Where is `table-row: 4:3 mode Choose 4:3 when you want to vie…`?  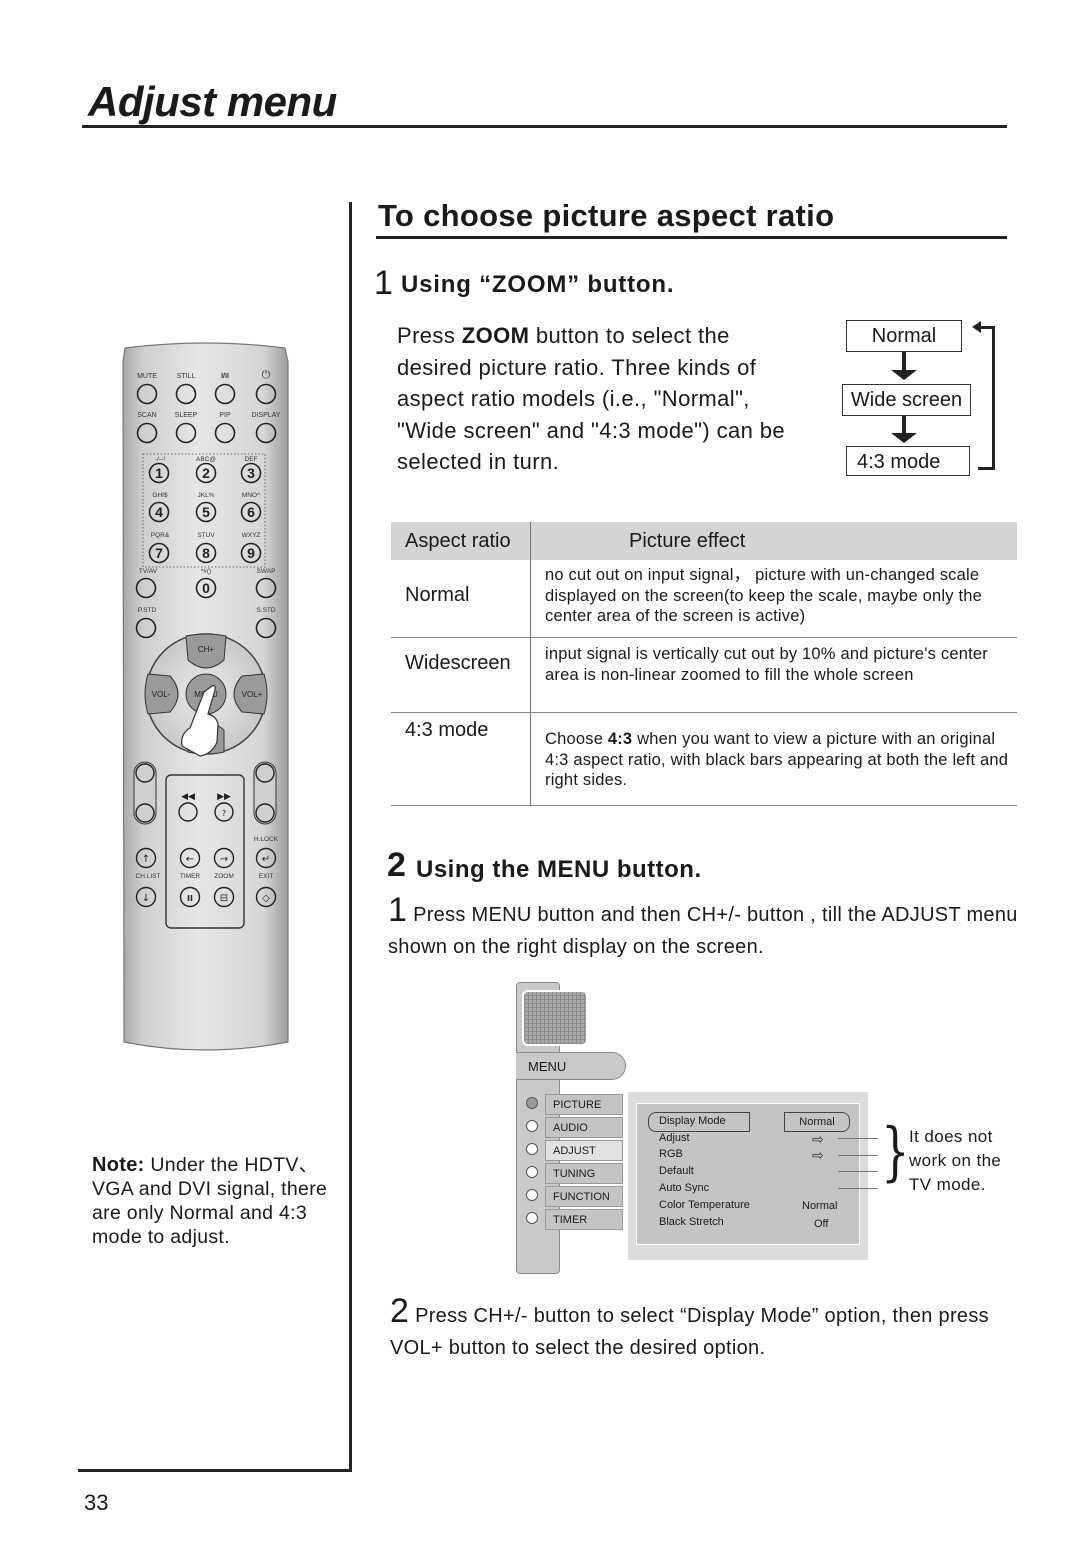 table-row: 4:3 mode Choose 4:3 when you want to vie… is located at coordinates (704, 759).